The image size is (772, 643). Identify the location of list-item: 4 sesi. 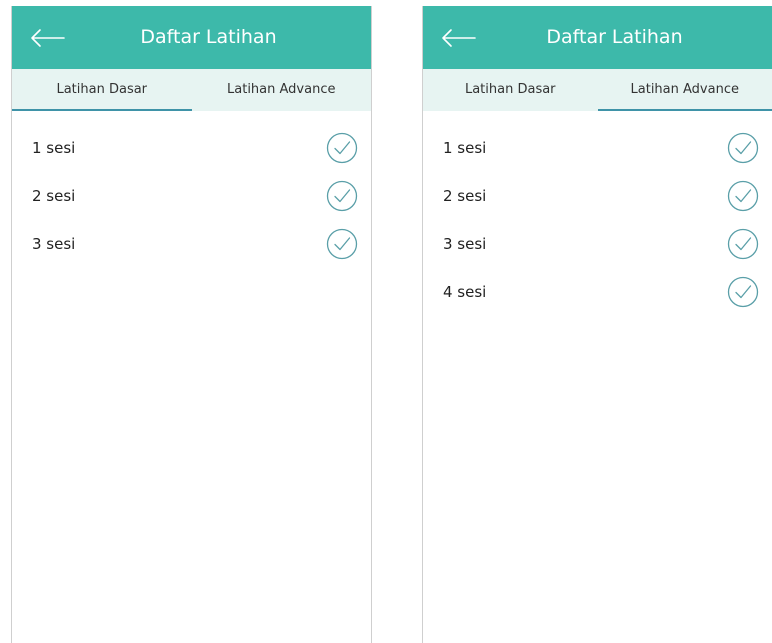
(597, 292).